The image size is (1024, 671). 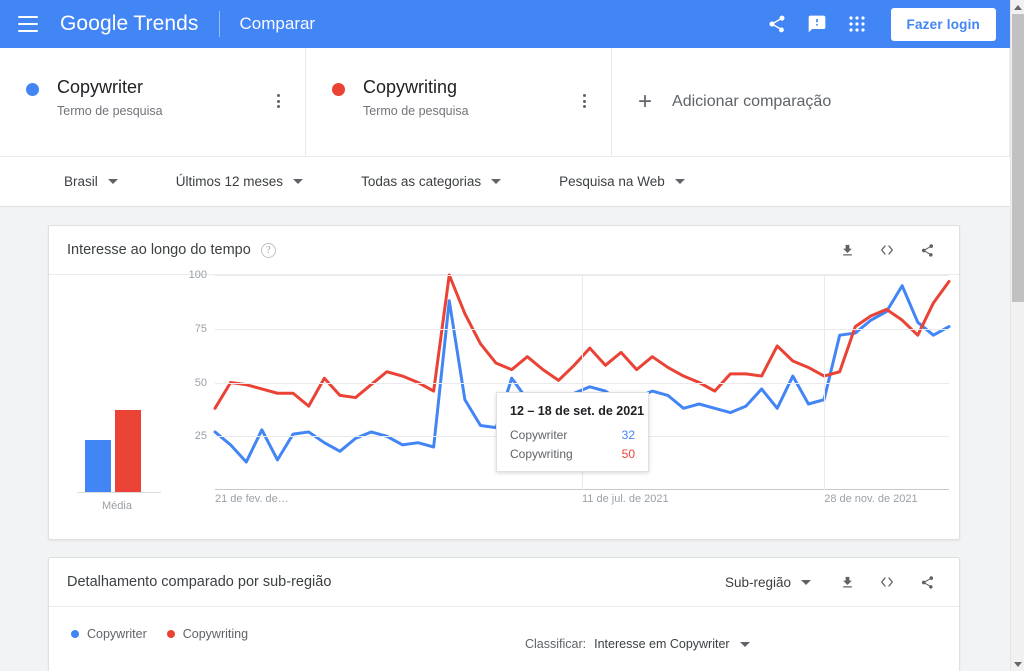 I want to click on appbar-divider, so click(x=219, y=24).